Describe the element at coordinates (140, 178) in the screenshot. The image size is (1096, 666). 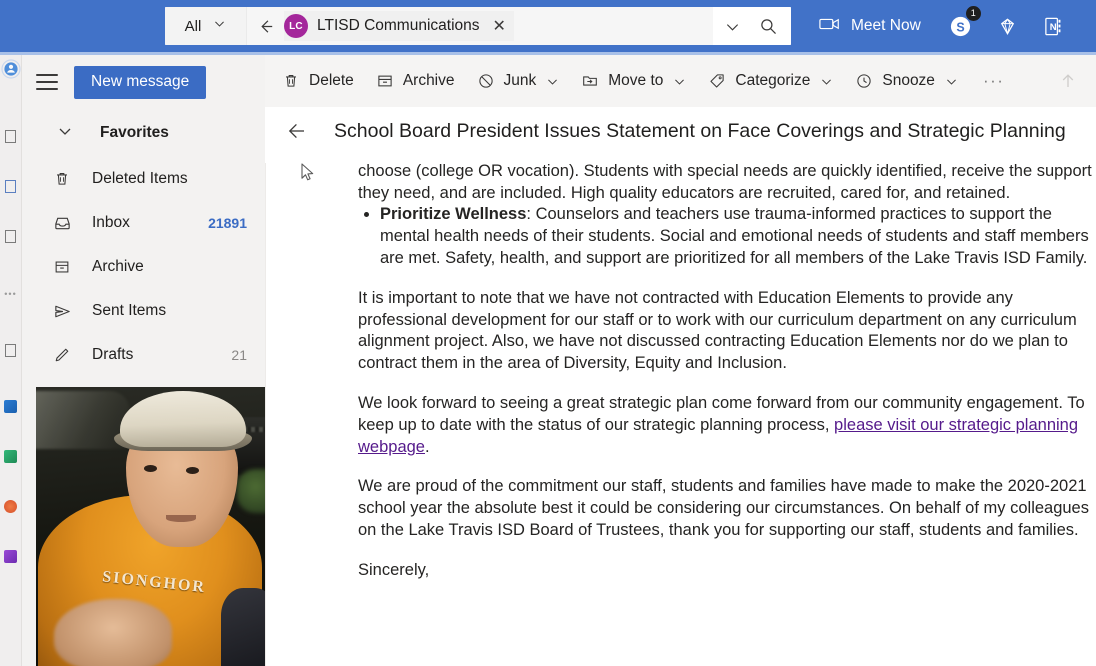
I see `sidebar-item-label: Deleted Items` at that location.